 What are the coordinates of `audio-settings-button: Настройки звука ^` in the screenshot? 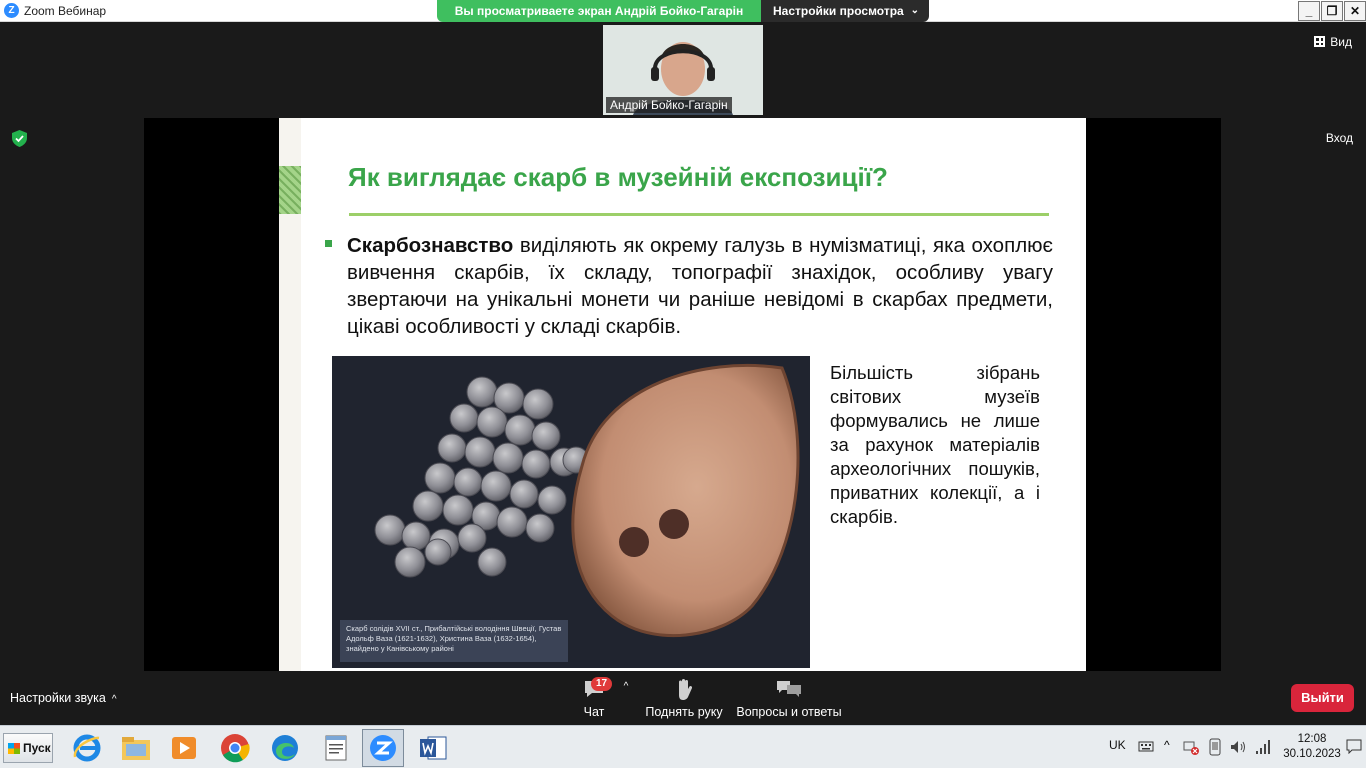 It's located at (63, 698).